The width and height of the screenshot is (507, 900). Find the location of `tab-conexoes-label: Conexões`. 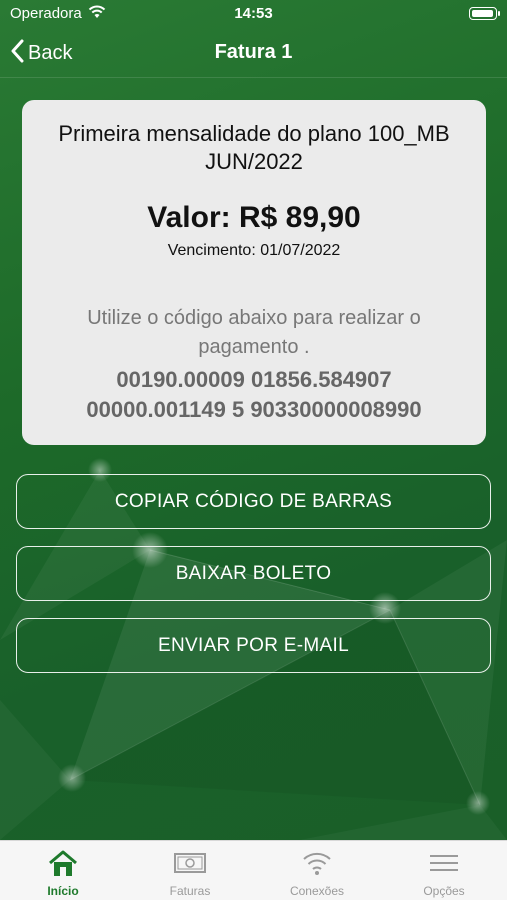

tab-conexoes-label: Conexões is located at coordinates (317, 891).